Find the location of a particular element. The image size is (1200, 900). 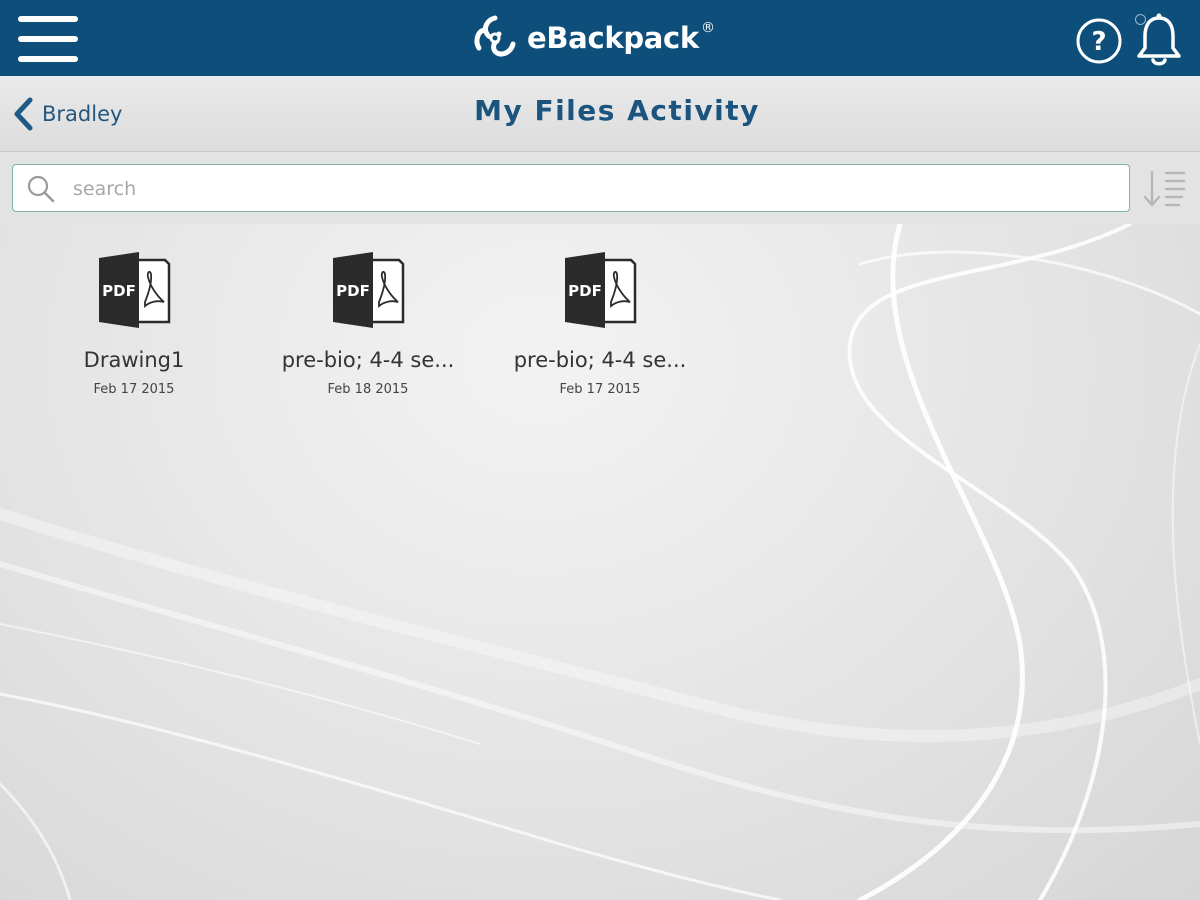

search-bar-row is located at coordinates (600, 188).